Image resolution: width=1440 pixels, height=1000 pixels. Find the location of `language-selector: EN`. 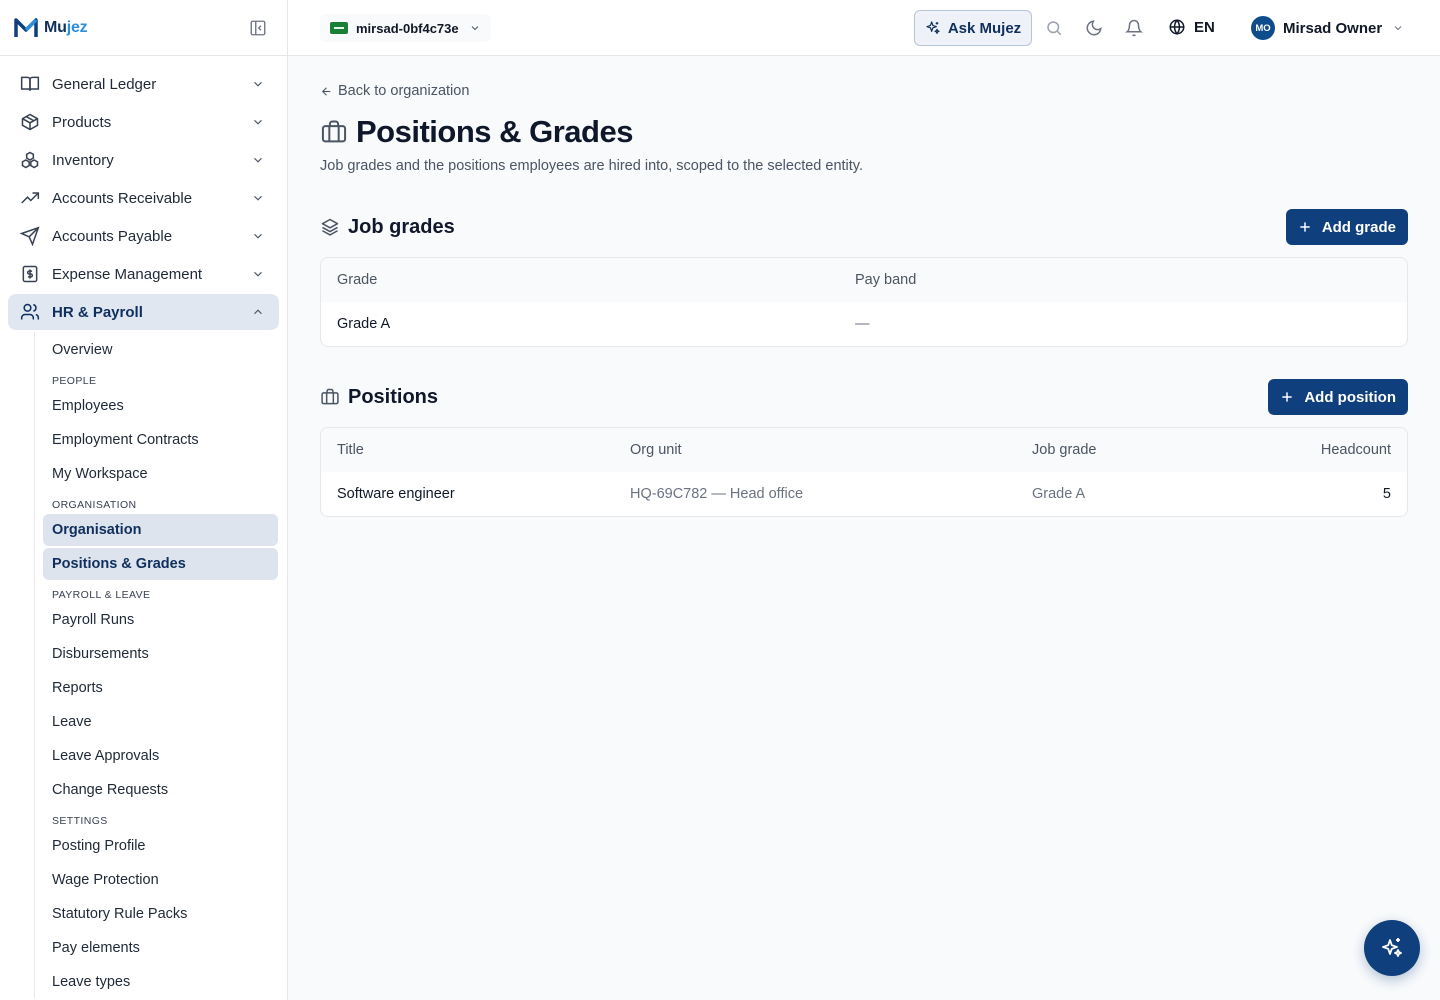

language-selector: EN is located at coordinates (1191, 27).